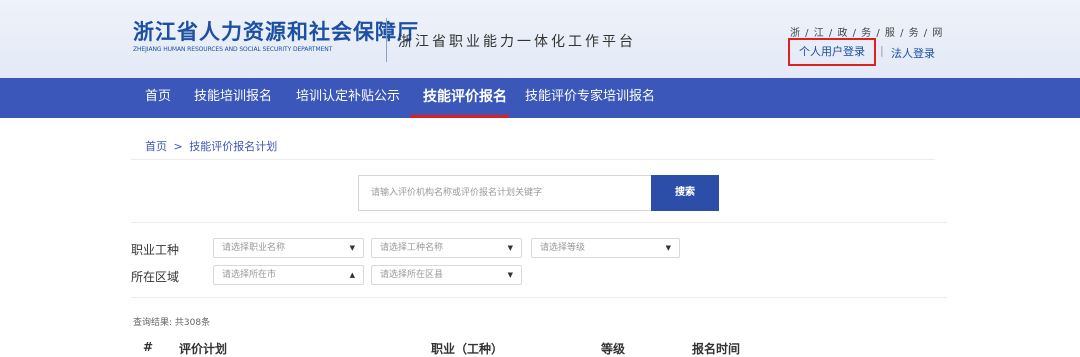 Image resolution: width=1080 pixels, height=357 pixels. I want to click on org-name: 浙江省人力资源和社会保障厅, so click(276, 32).